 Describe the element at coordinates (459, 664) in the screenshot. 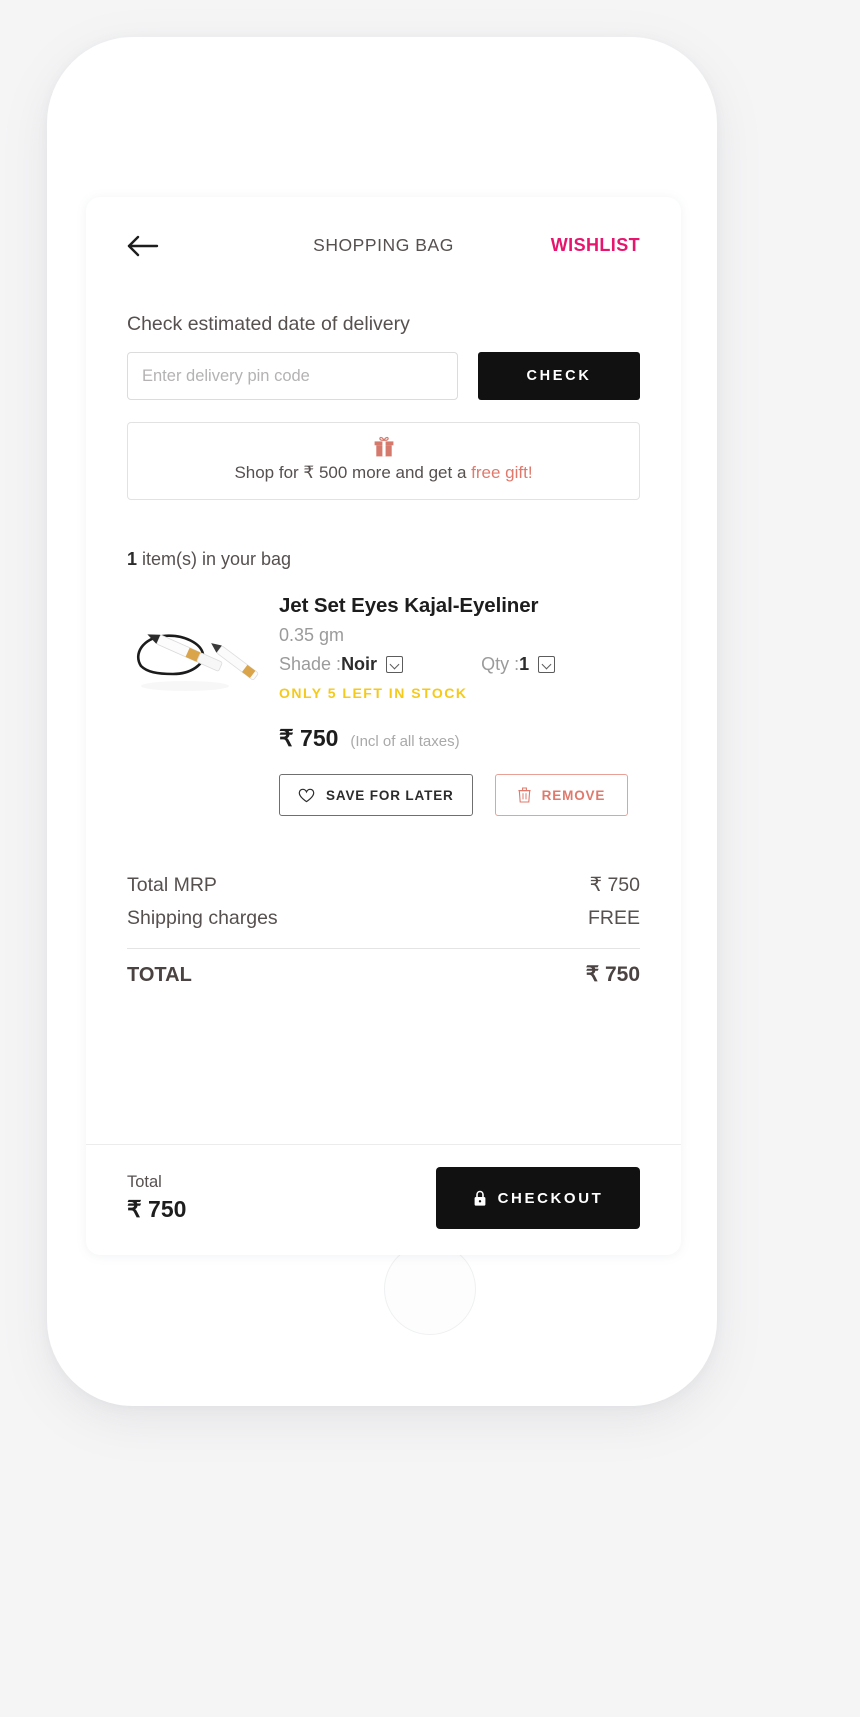

I see `product-options-row: Shade : Noir Qty : 1` at that location.